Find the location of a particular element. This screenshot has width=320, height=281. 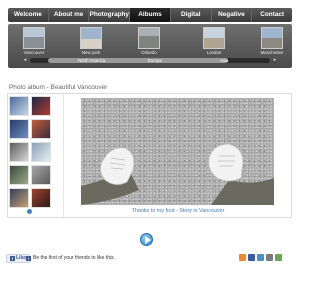

london-thumbnail is located at coordinates (214, 38).